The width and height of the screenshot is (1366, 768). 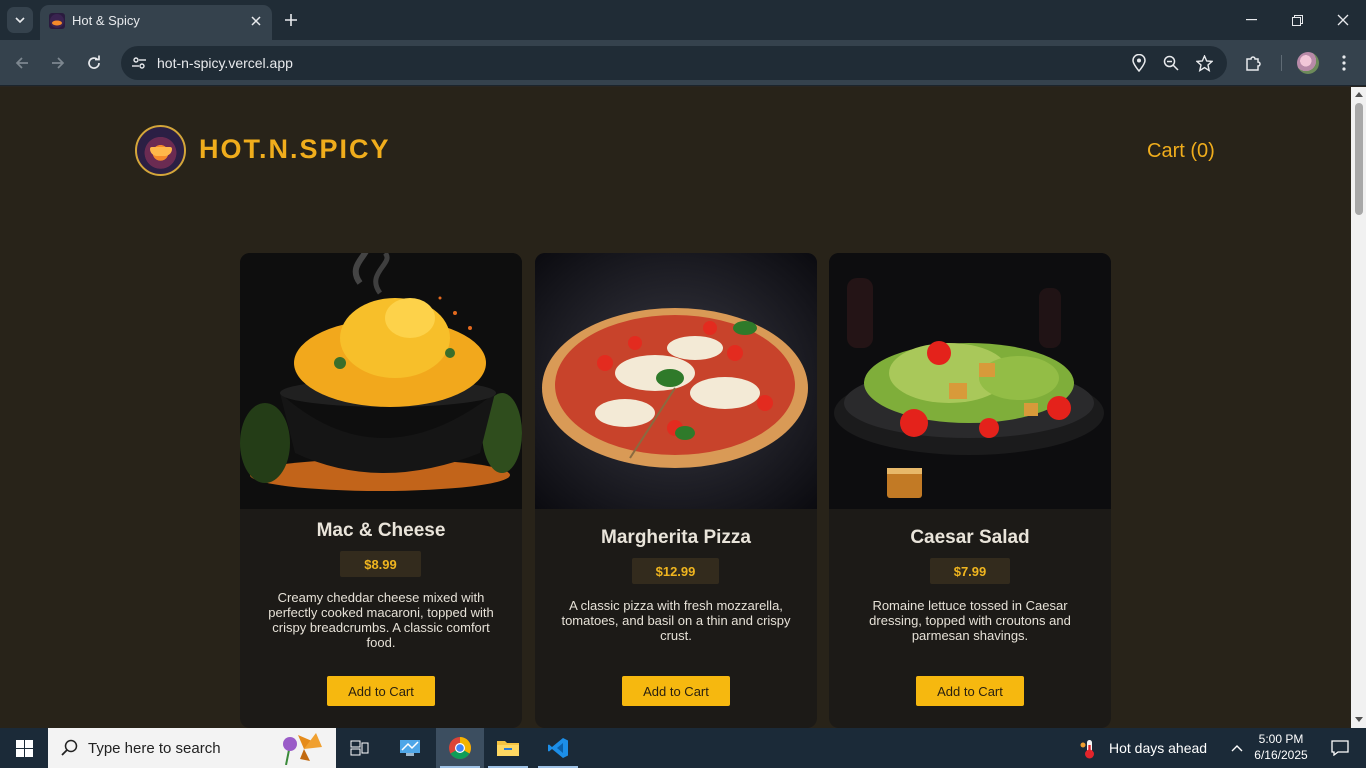 What do you see at coordinates (1171, 63) in the screenshot?
I see `zoom-icon` at bounding box center [1171, 63].